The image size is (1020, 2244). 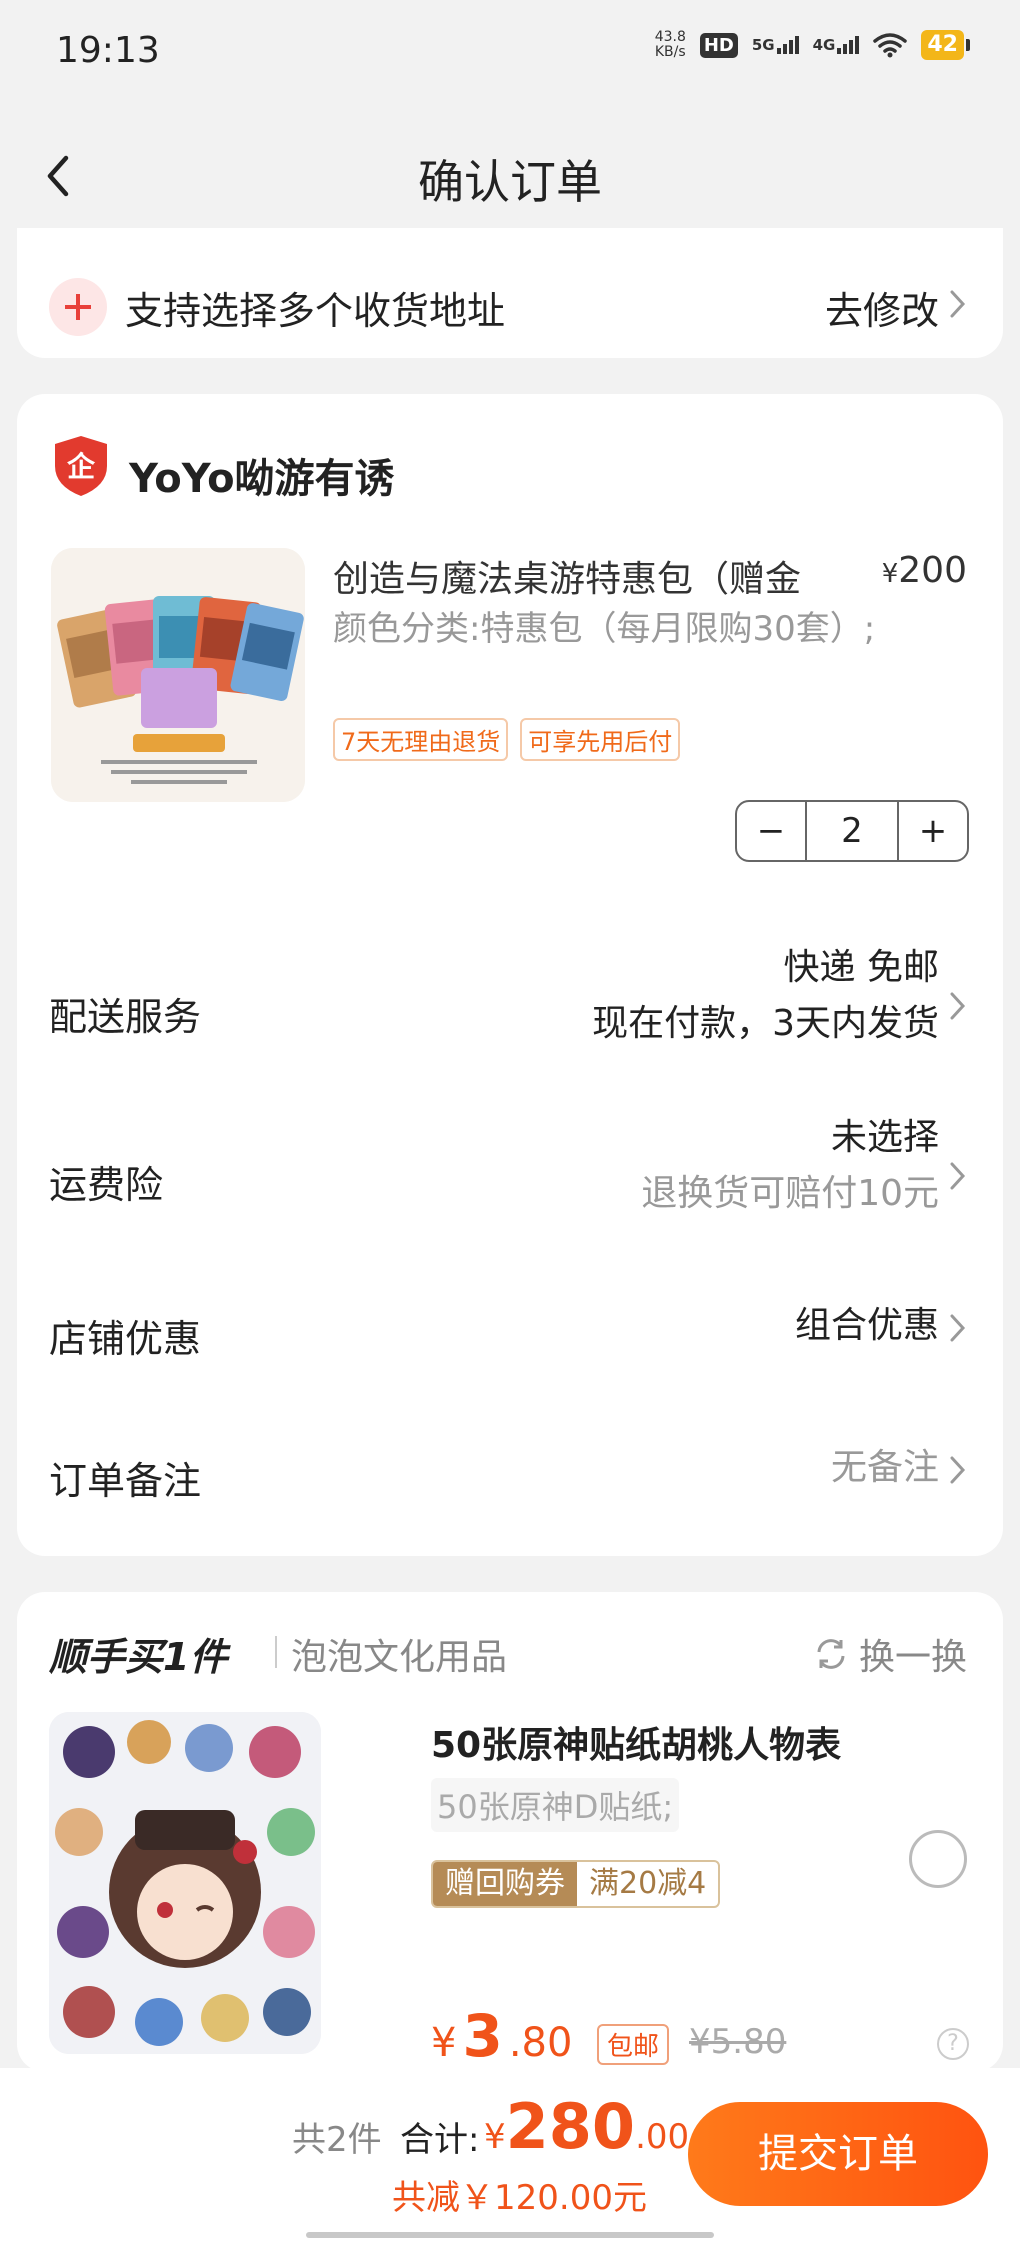 What do you see at coordinates (765, 996) in the screenshot?
I see `delivery-value: 快递 免邮 现在付款，3天内发货` at bounding box center [765, 996].